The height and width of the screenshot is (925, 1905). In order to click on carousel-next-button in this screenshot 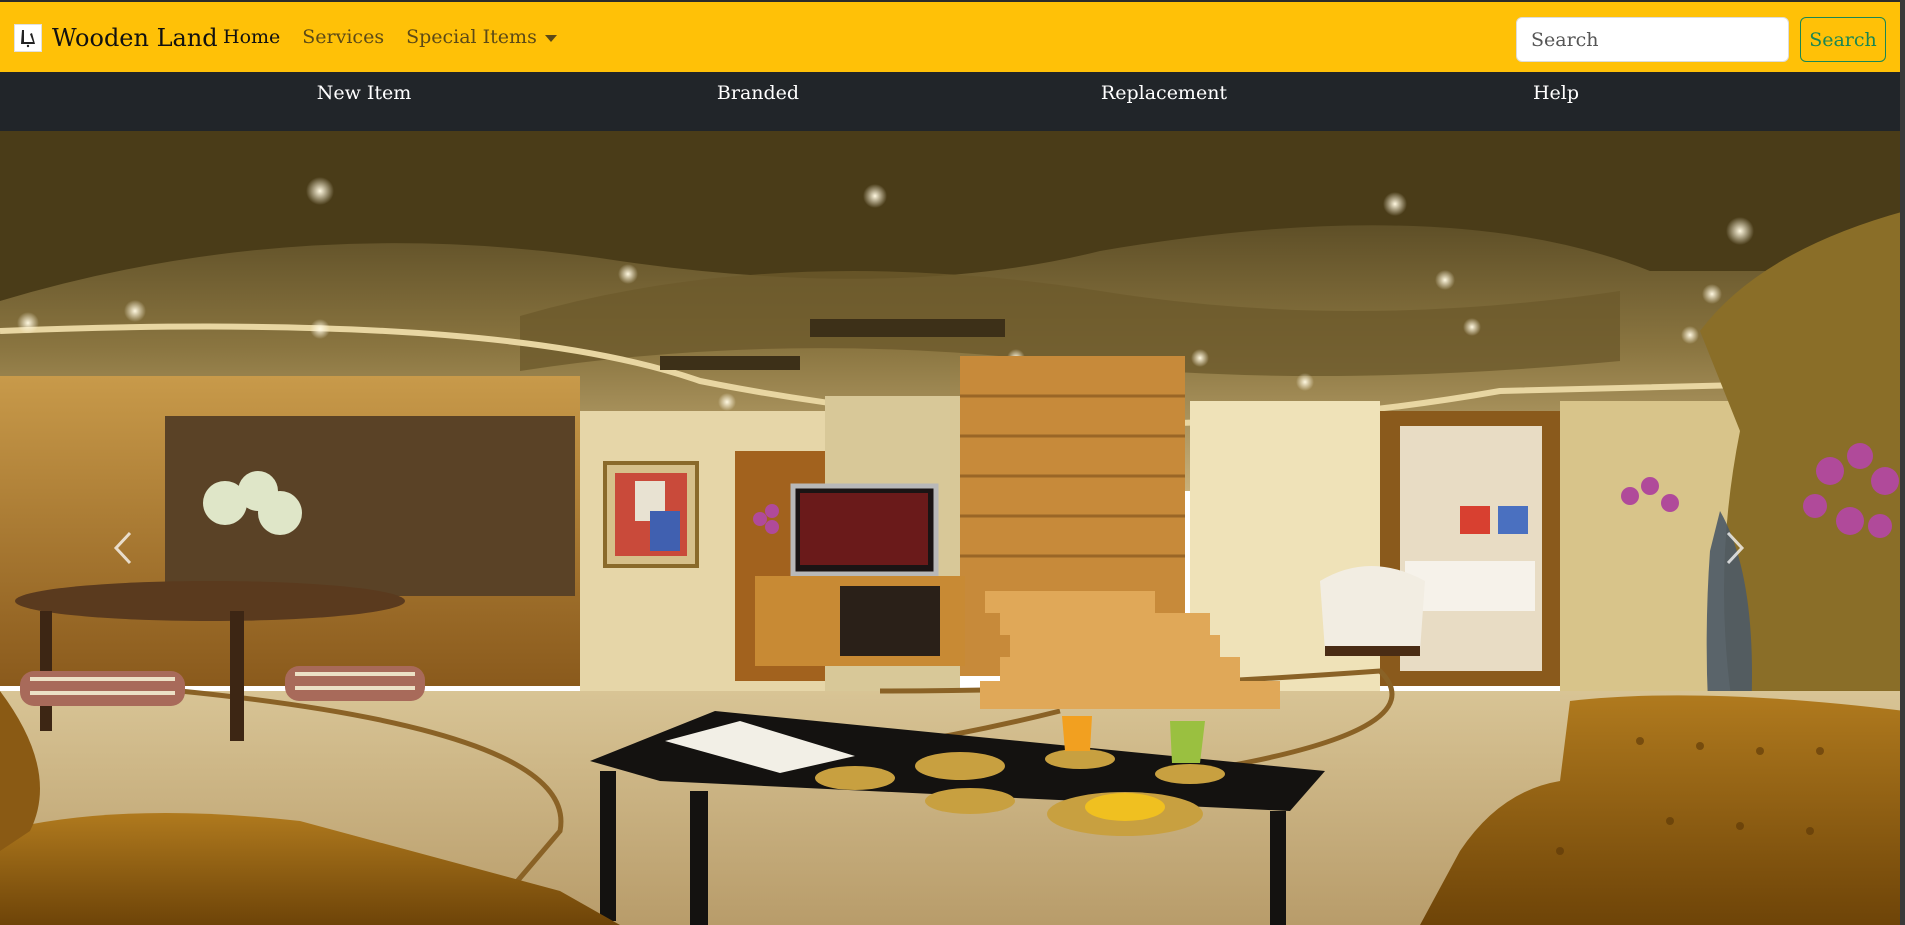, I will do `click(1755, 561)`.